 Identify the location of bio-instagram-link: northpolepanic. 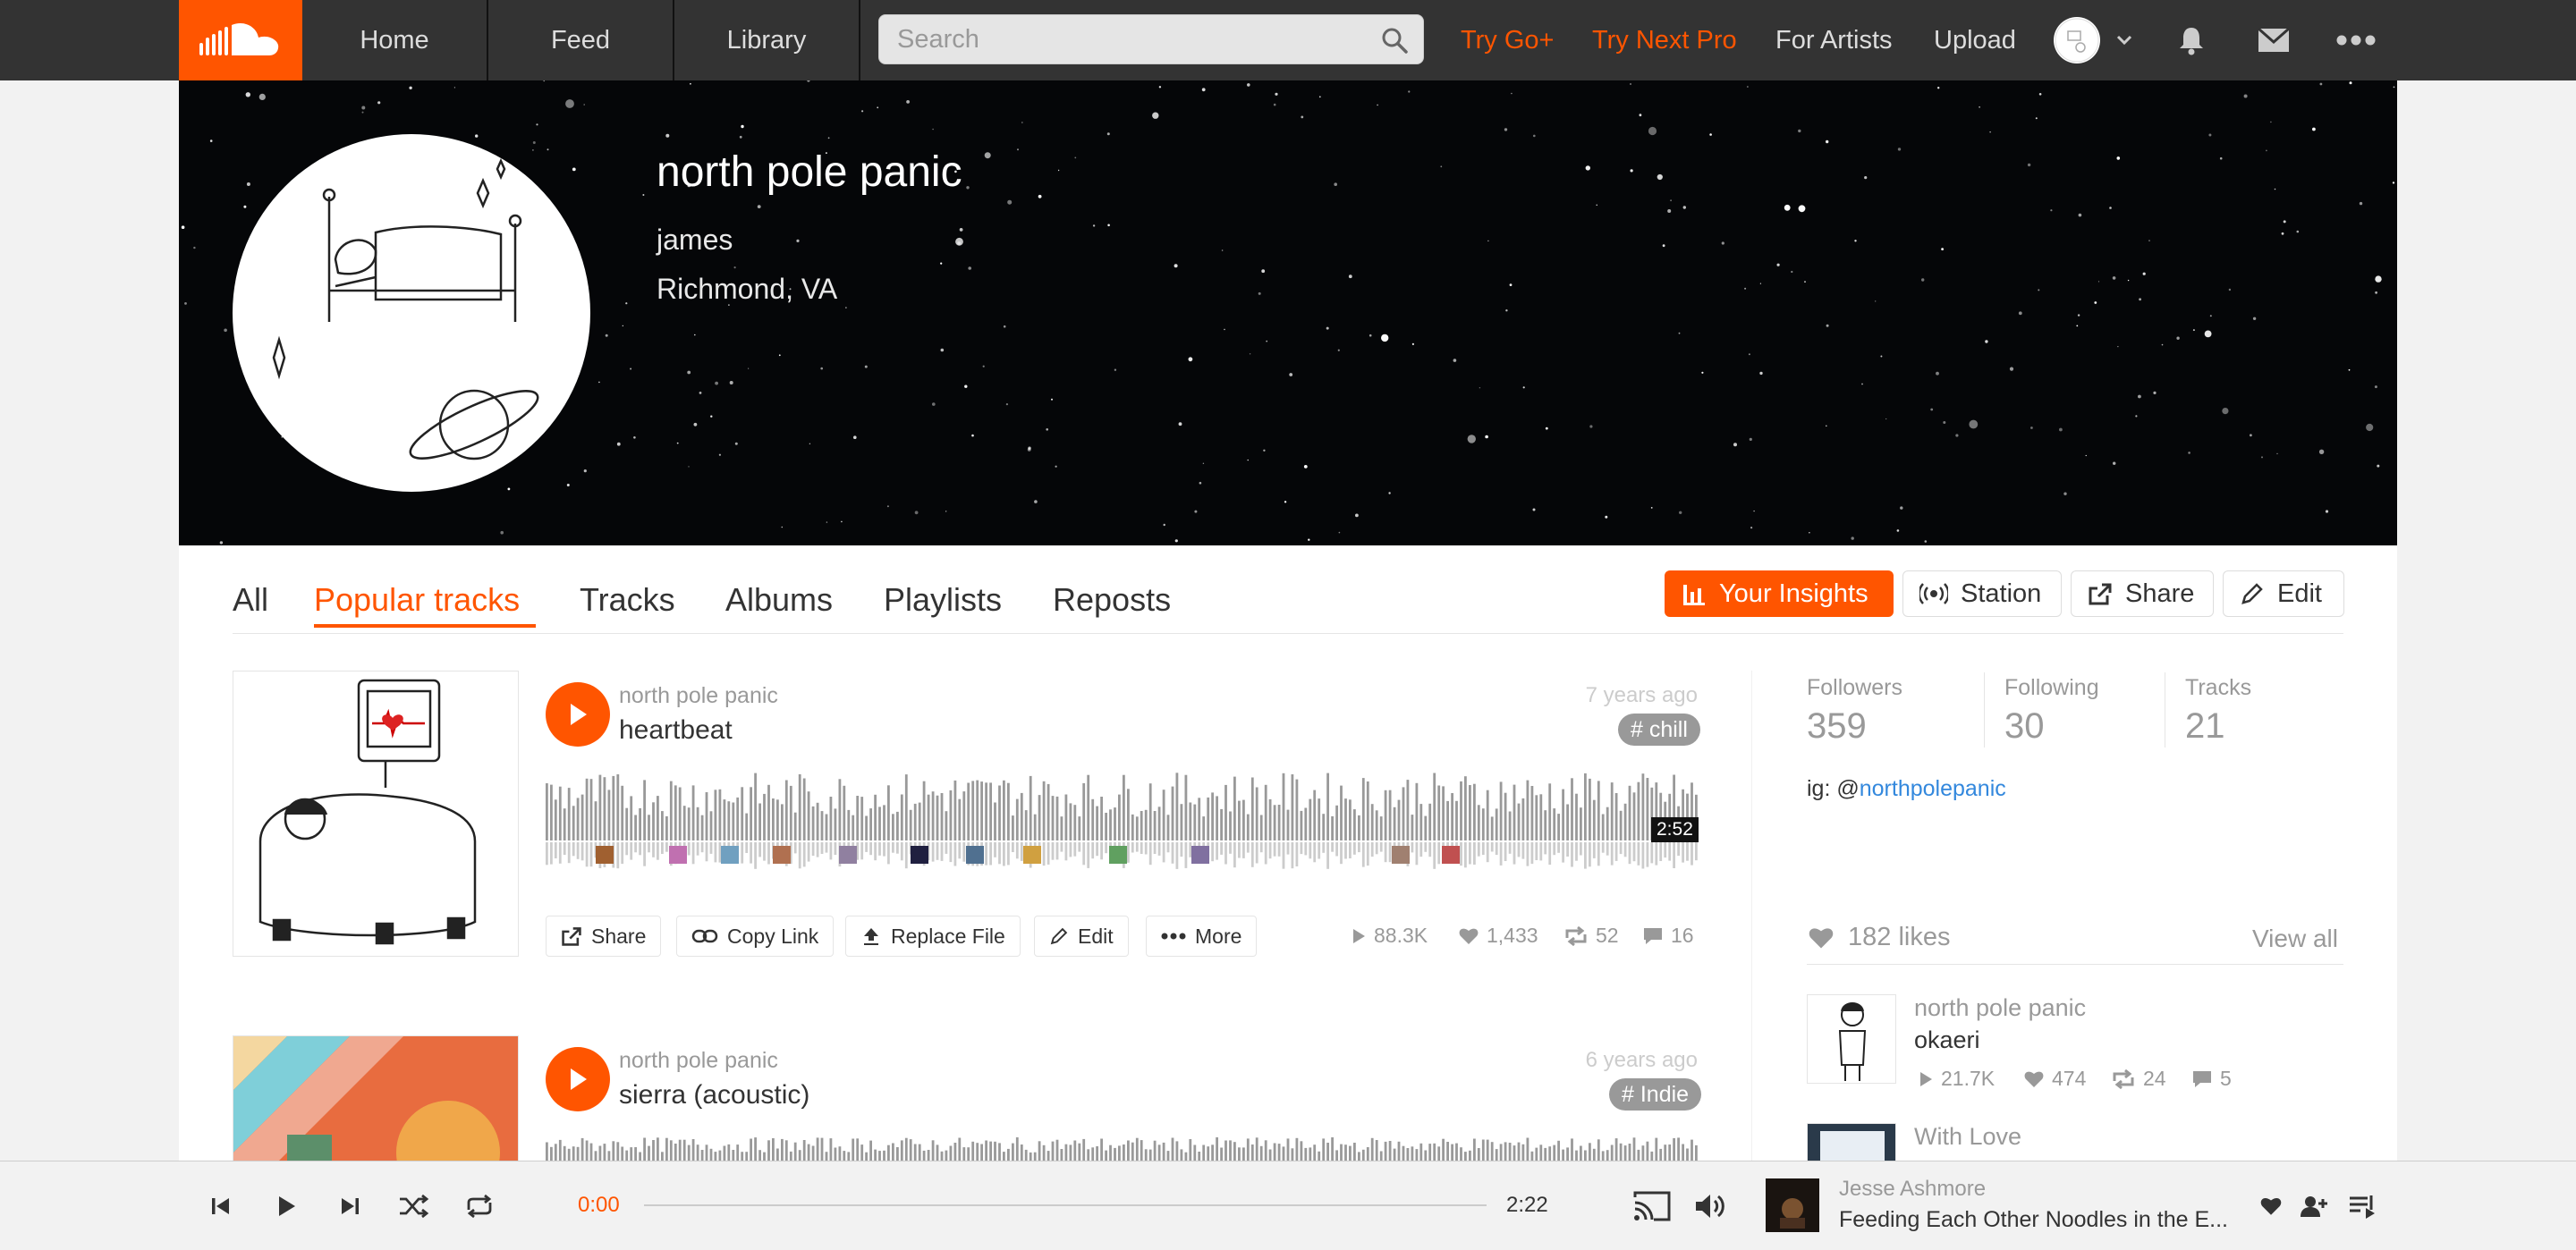
(1933, 789).